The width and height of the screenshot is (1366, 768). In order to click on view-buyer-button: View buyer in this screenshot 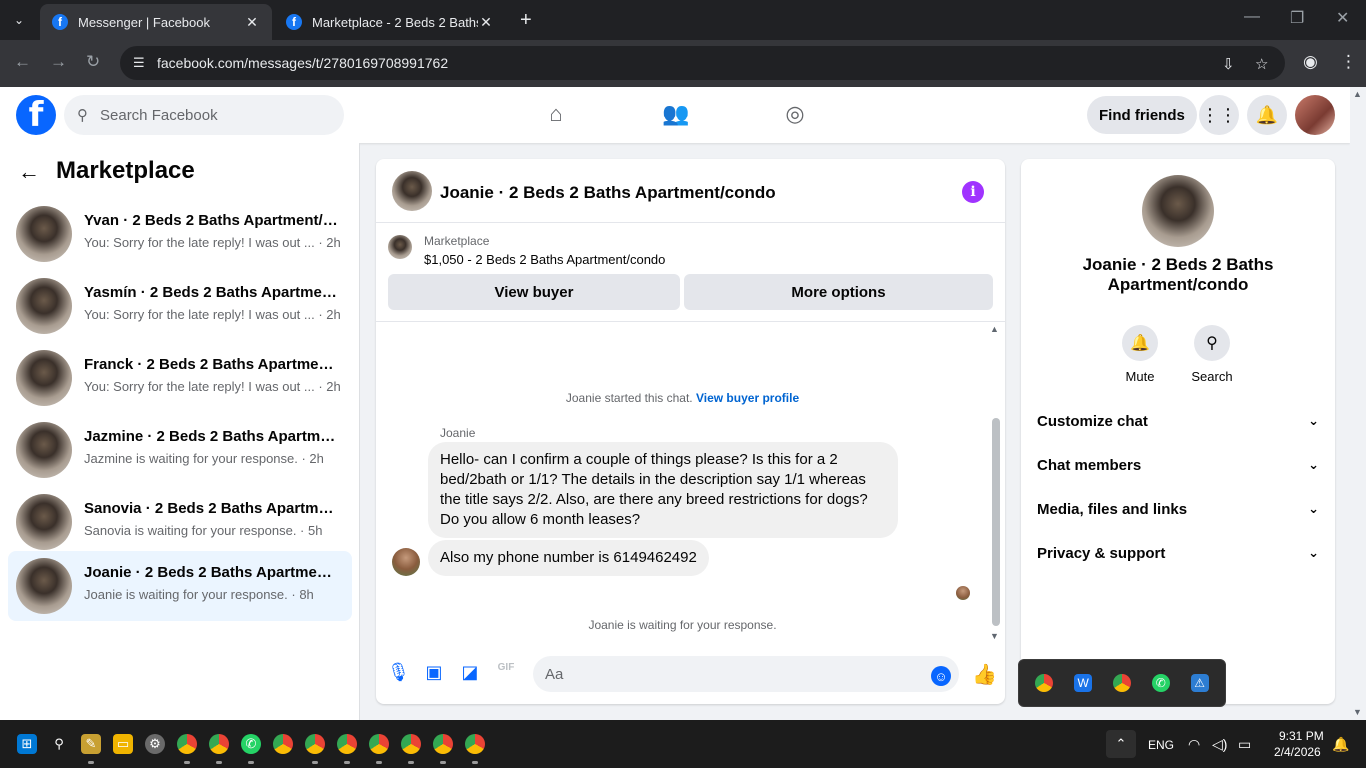, I will do `click(534, 292)`.